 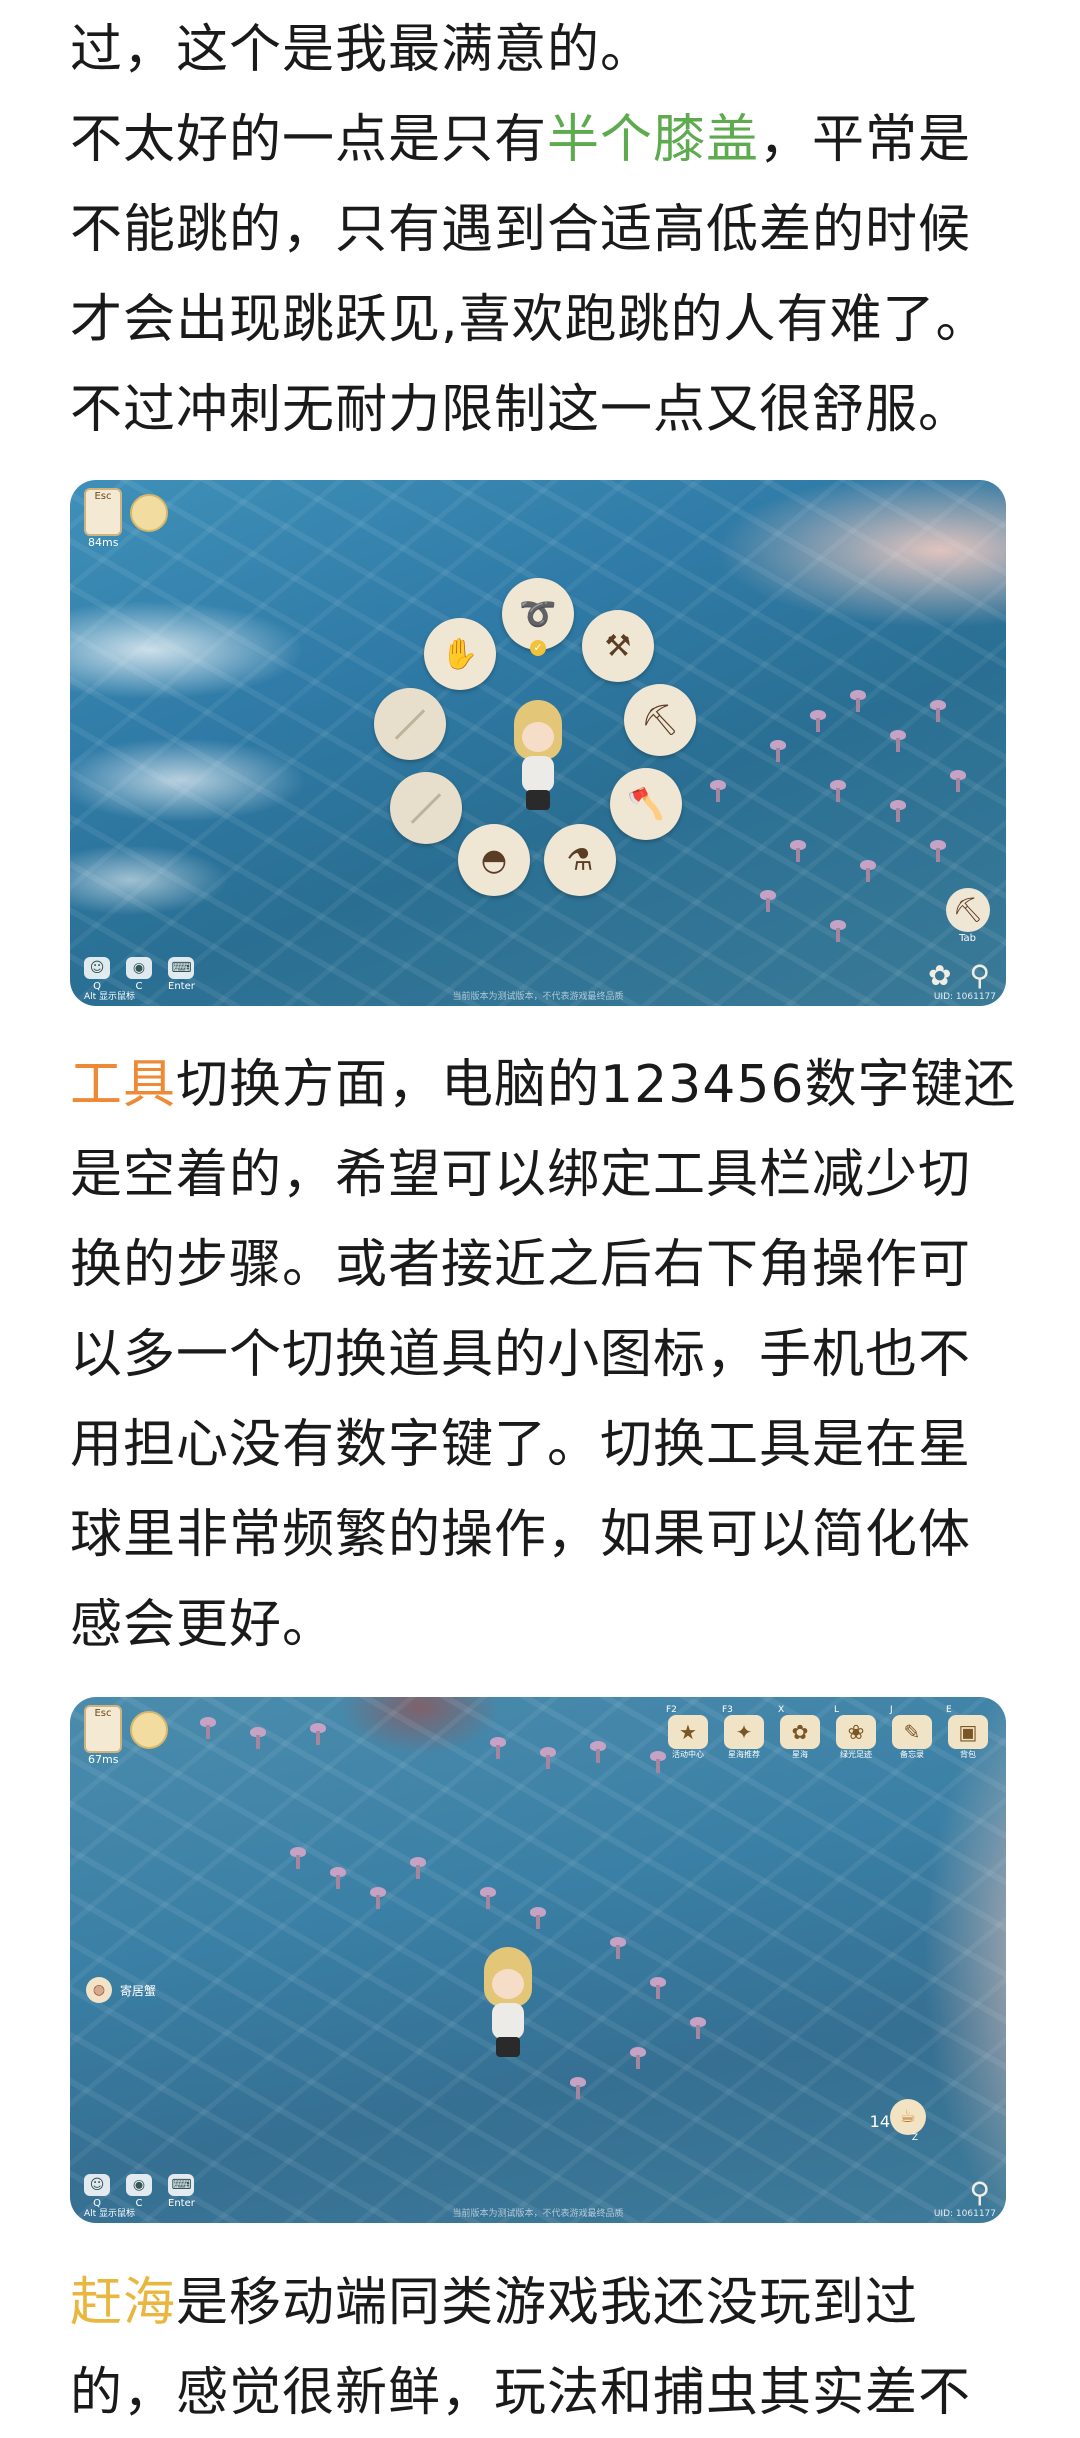 I want to click on tool-hand-icon: ✋, so click(x=460, y=654).